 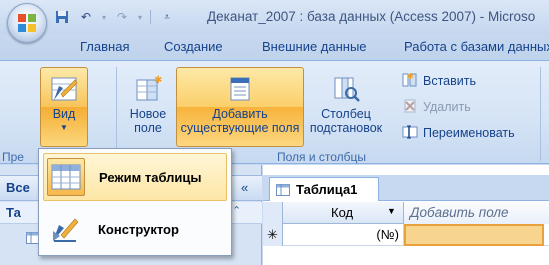 What do you see at coordinates (86, 17) in the screenshot?
I see `undo-icon: ↶` at bounding box center [86, 17].